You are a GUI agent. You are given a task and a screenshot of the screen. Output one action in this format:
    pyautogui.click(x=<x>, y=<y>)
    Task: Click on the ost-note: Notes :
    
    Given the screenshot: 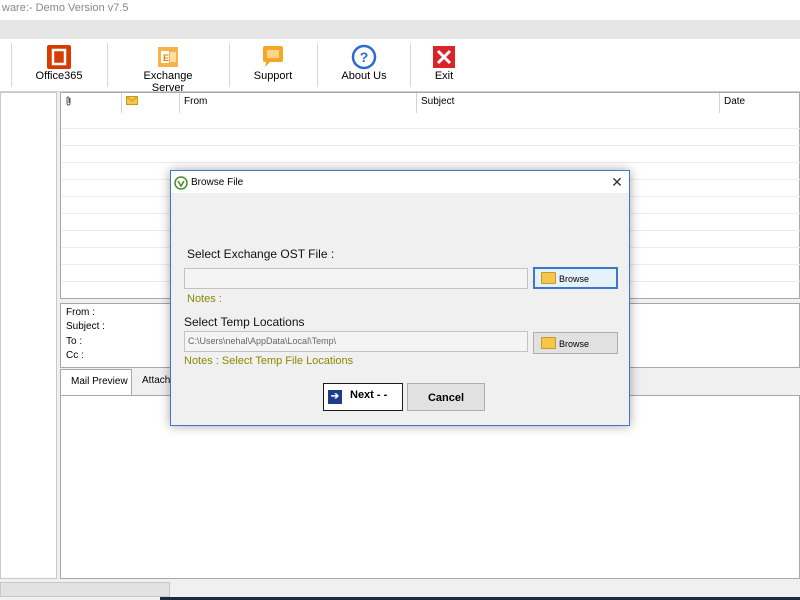 What is the action you would take?
    pyautogui.click(x=204, y=299)
    